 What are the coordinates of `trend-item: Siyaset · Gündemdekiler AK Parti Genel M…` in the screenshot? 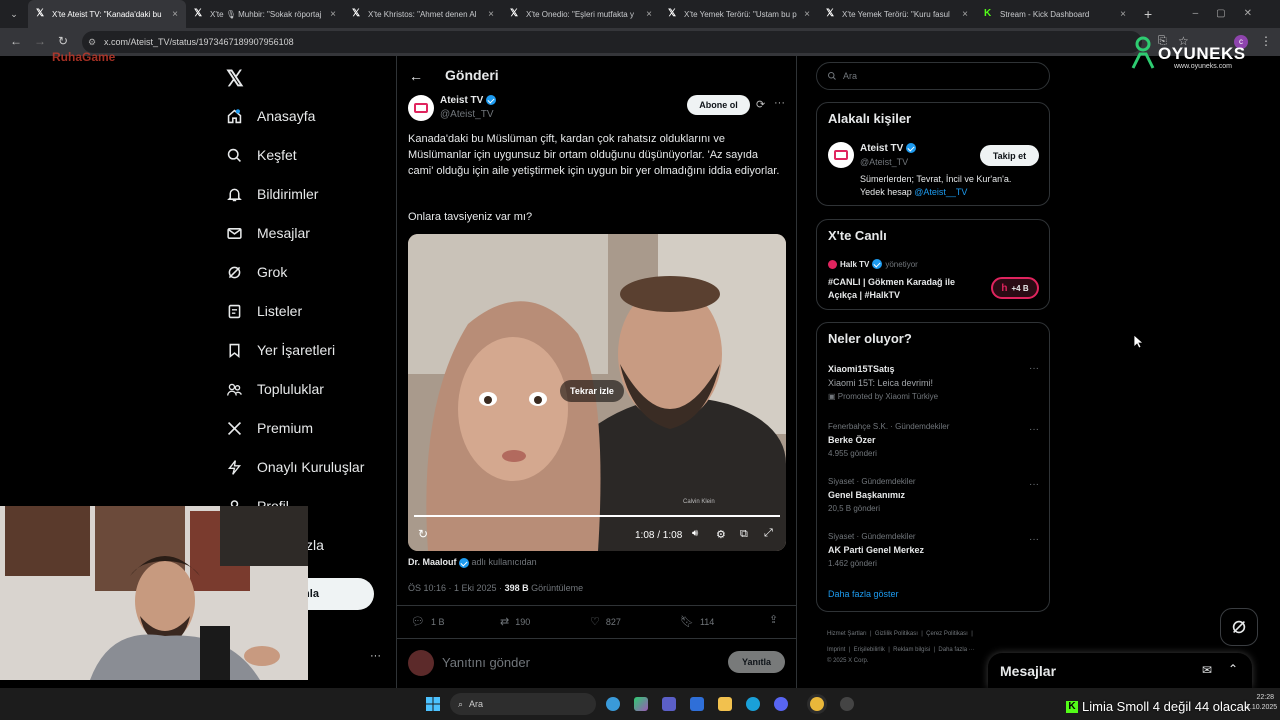 It's located at (876, 550).